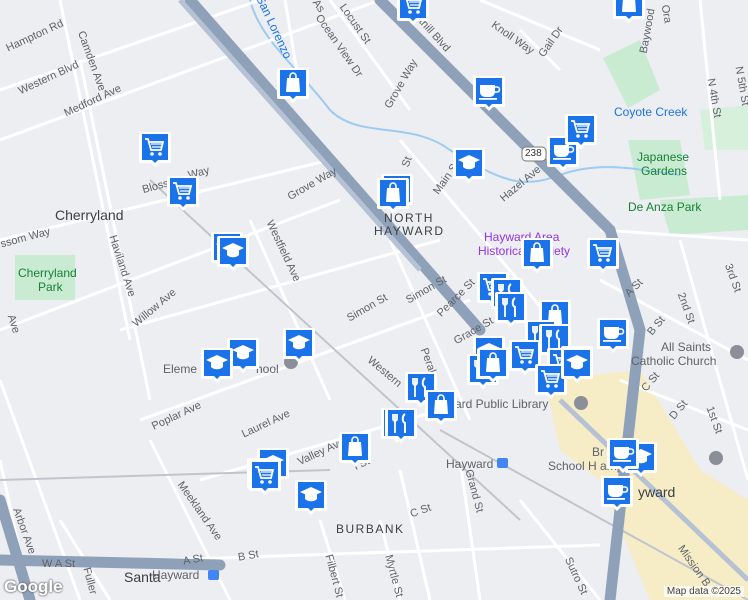  What do you see at coordinates (650, 112) in the screenshot?
I see `poi-label-coyote-creek: Coyote Creek` at bounding box center [650, 112].